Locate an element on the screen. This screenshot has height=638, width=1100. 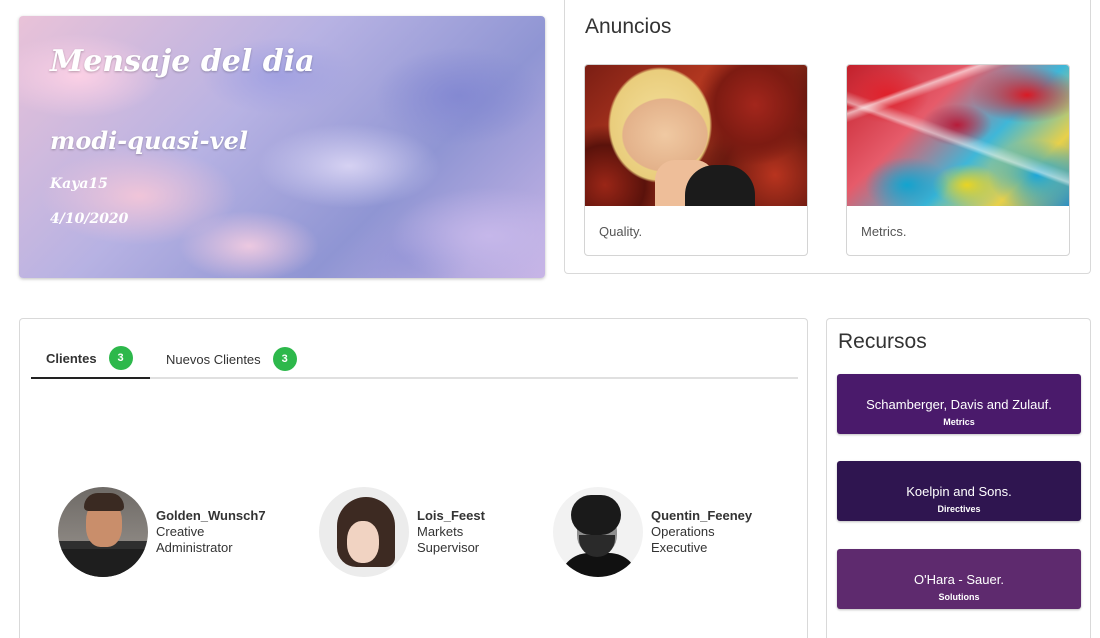
announcements-title: Anuncios is located at coordinates (628, 26).